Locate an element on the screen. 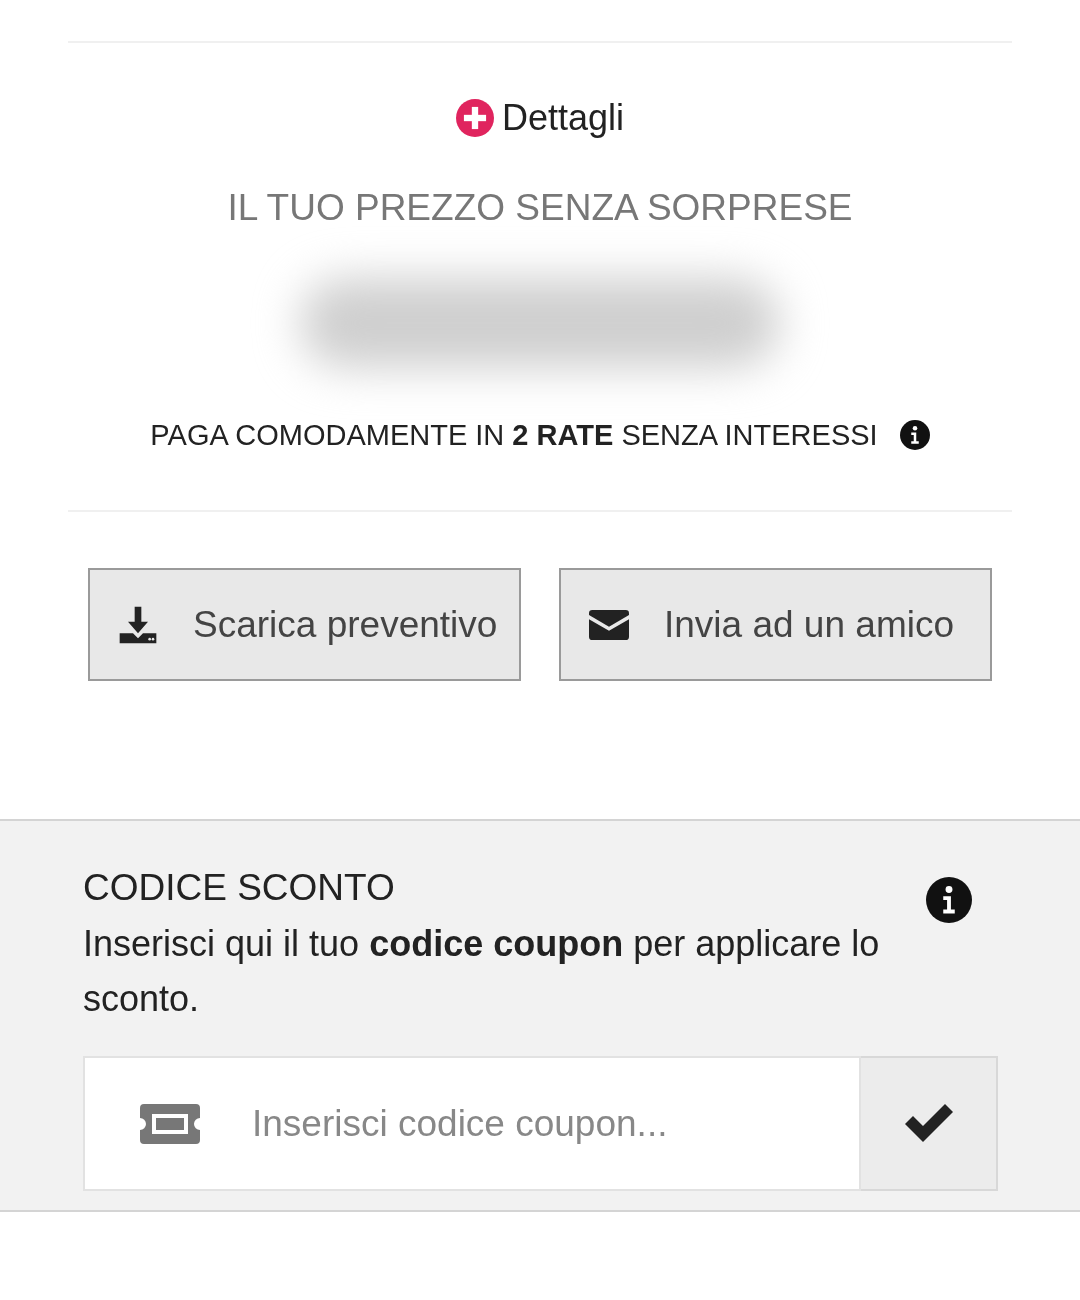 This screenshot has height=1300, width=1080. installments-text: PAGA COMODAMENTE IN 2 RATE SENZA INTERESSI is located at coordinates (514, 435).